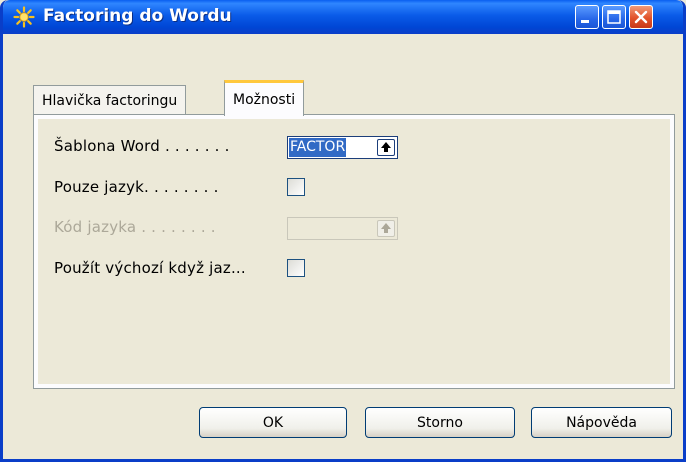 Image resolution: width=686 pixels, height=462 pixels. I want to click on maximize-icon, so click(614, 17).